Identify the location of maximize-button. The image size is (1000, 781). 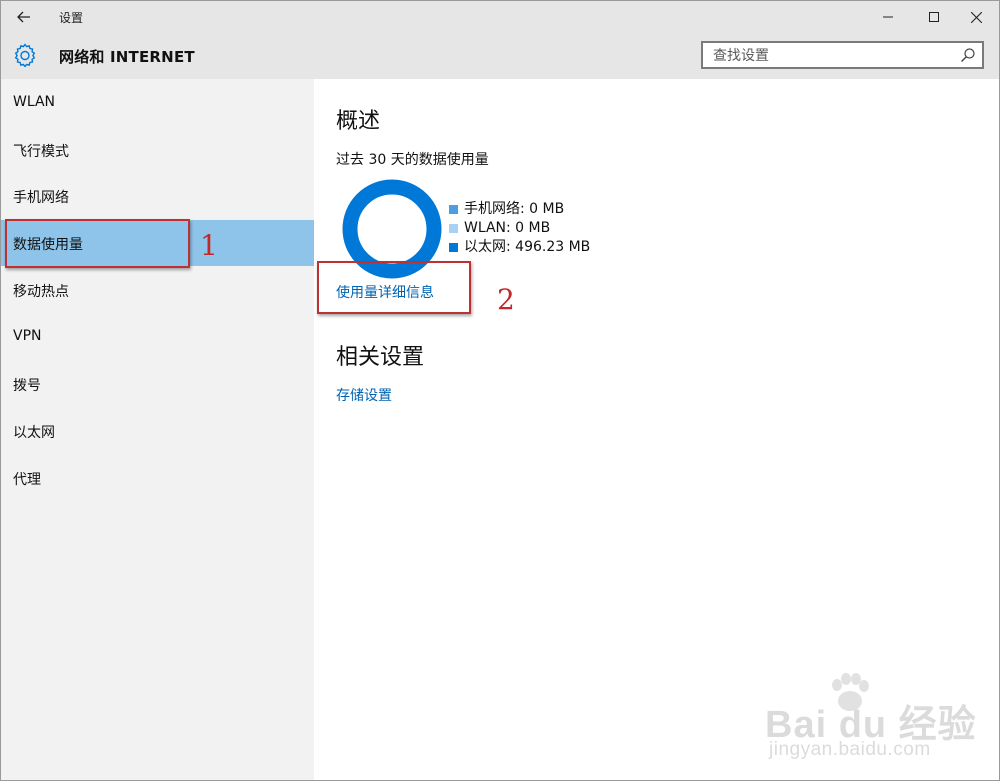
(934, 17).